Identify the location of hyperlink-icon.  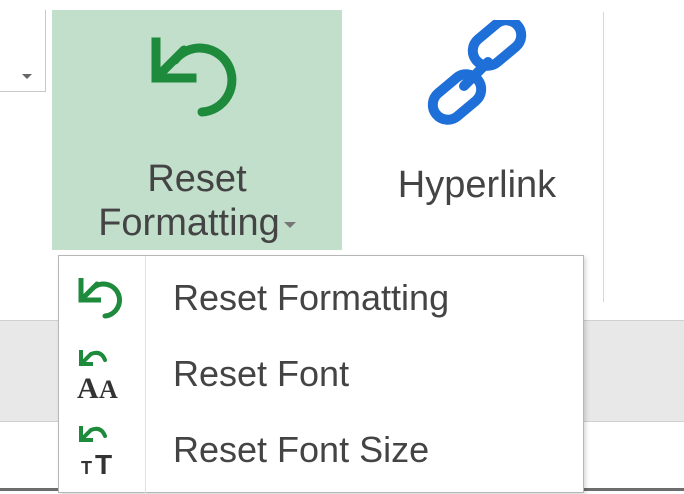
(477, 72).